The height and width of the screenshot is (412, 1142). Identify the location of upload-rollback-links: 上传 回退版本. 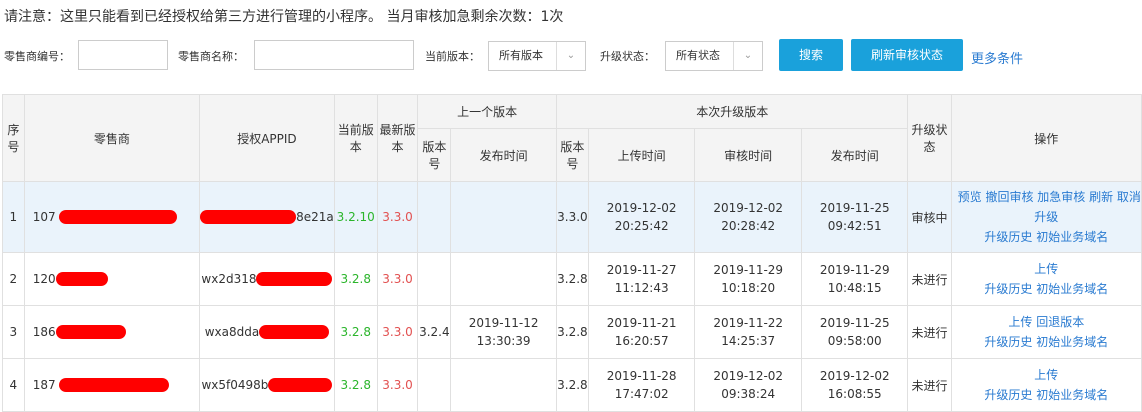
(1046, 322).